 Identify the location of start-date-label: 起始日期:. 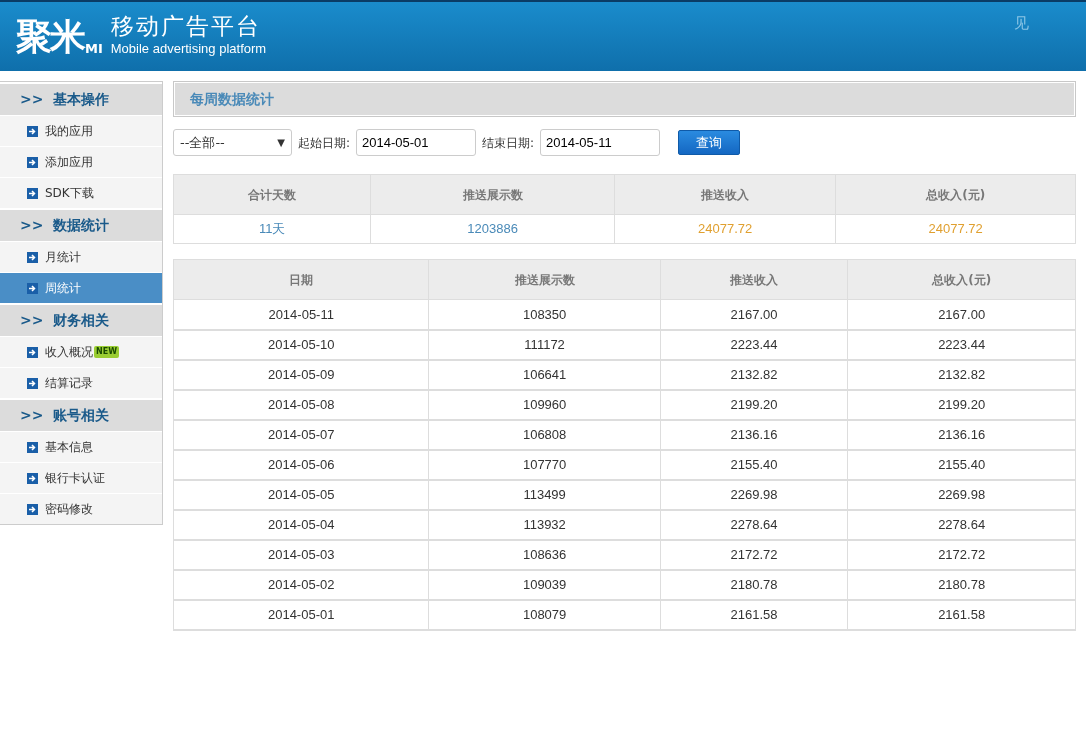
(324, 143).